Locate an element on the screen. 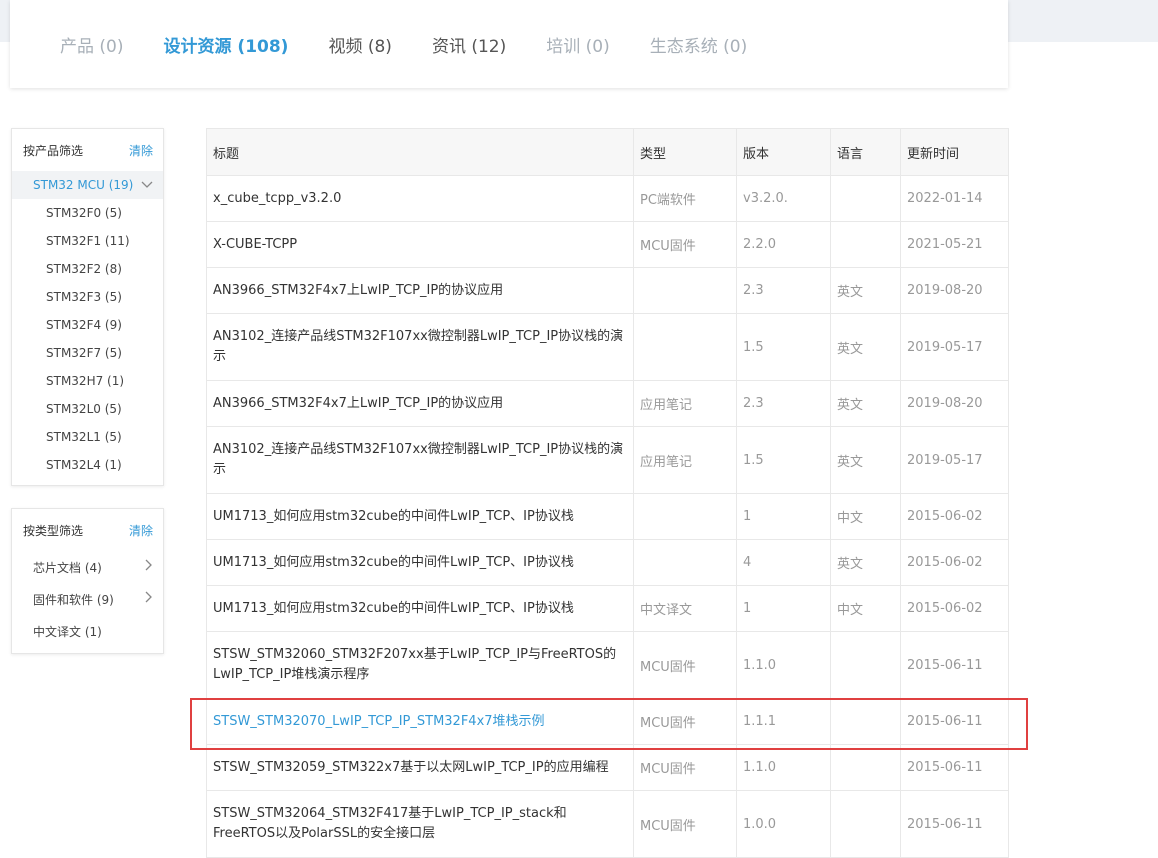  filter-item-stm32f7: STM32F7 (5) is located at coordinates (87, 353).